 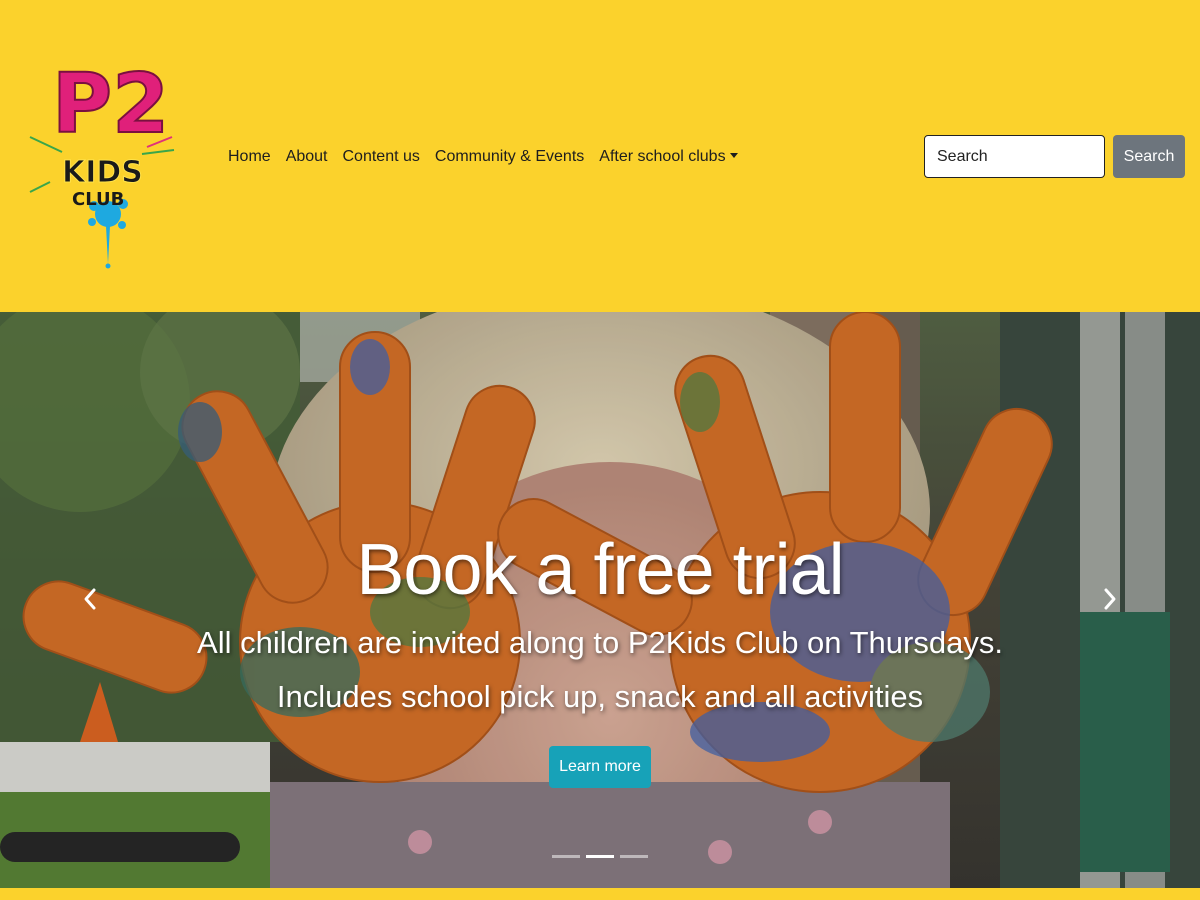 What do you see at coordinates (1014, 156) in the screenshot?
I see `search-input` at bounding box center [1014, 156].